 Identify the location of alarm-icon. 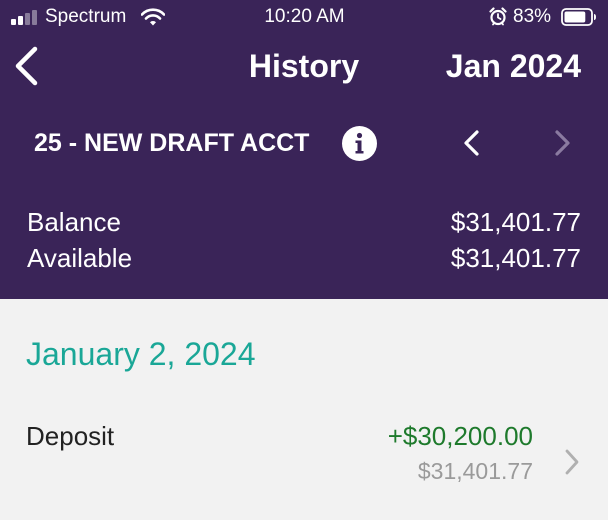
(498, 16).